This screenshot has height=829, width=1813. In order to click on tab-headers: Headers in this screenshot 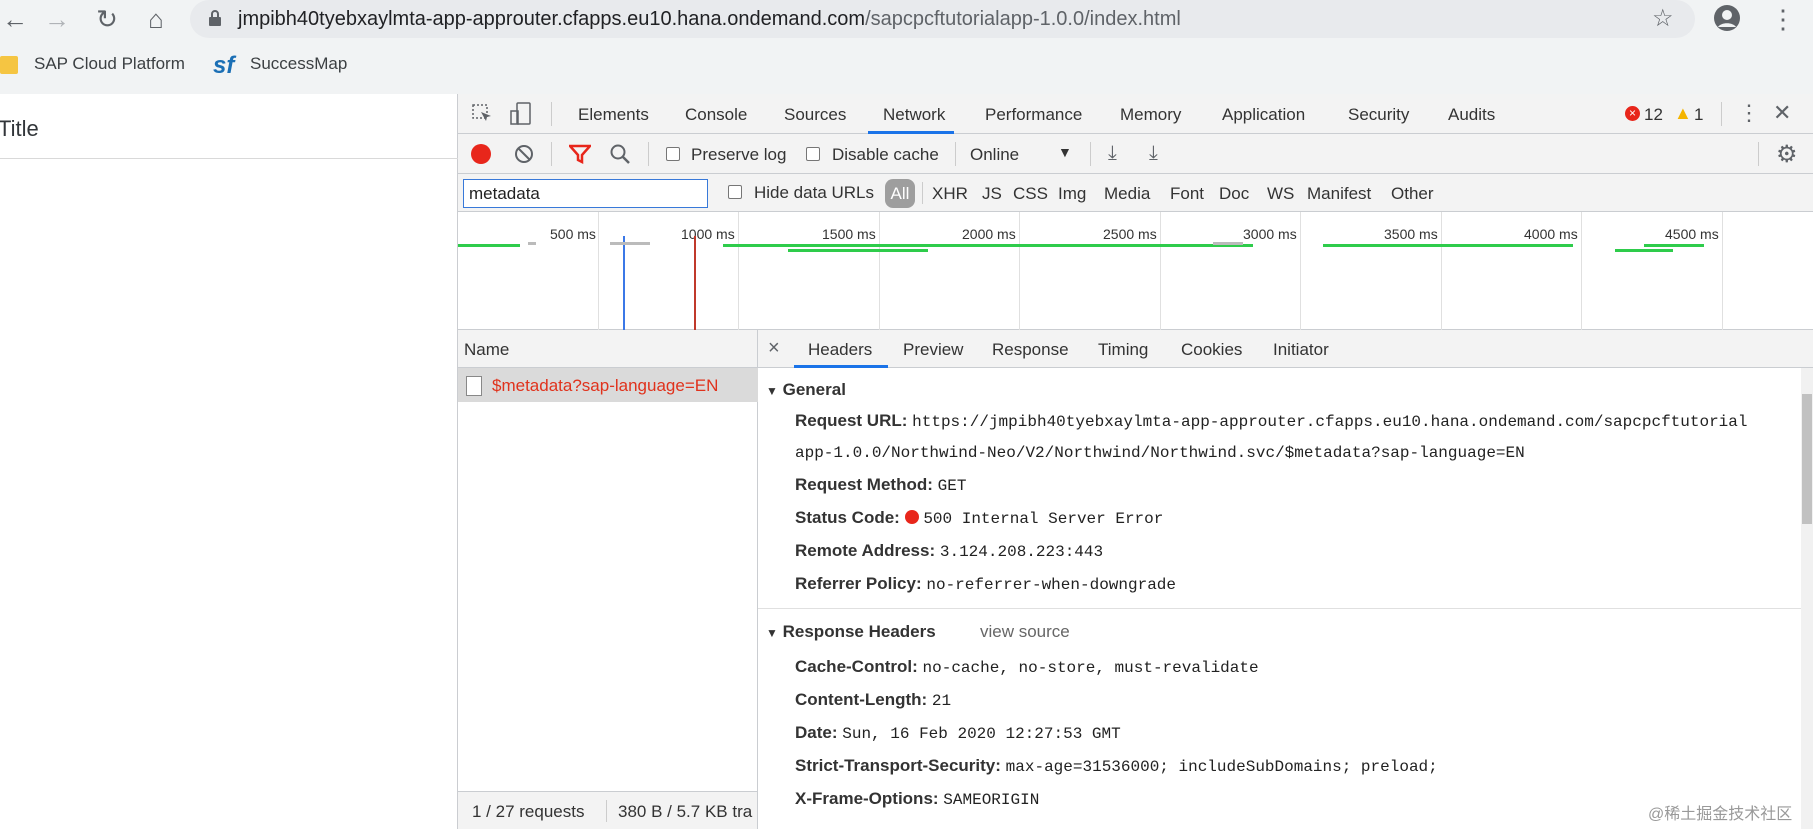, I will do `click(840, 350)`.